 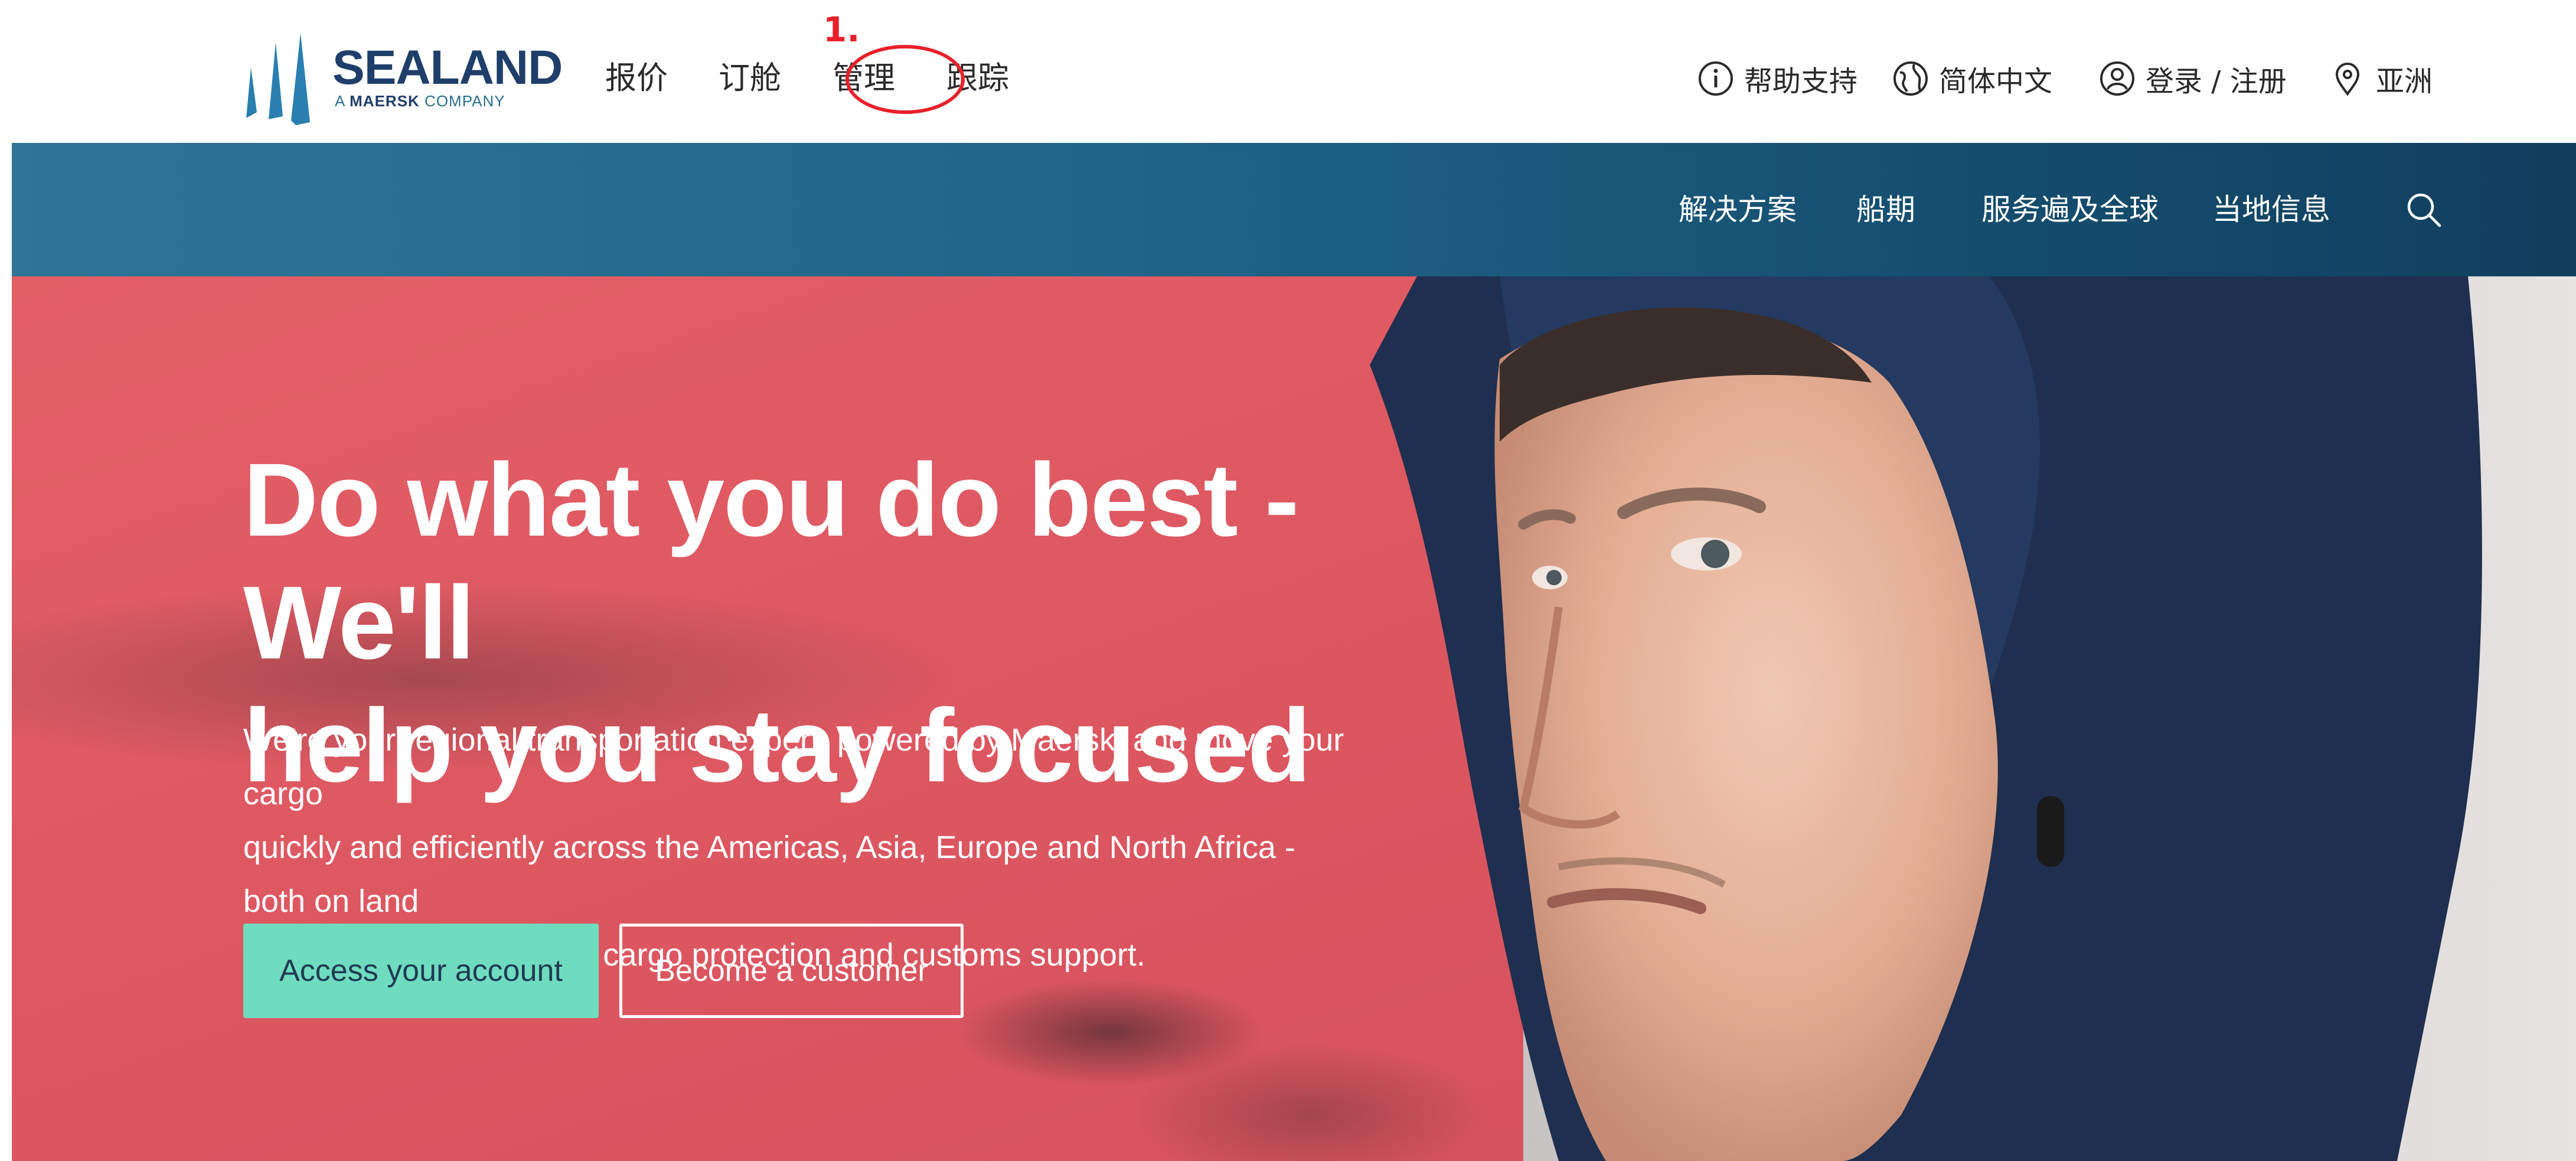 I want to click on subnav-item-schedules: 船期, so click(x=1885, y=209).